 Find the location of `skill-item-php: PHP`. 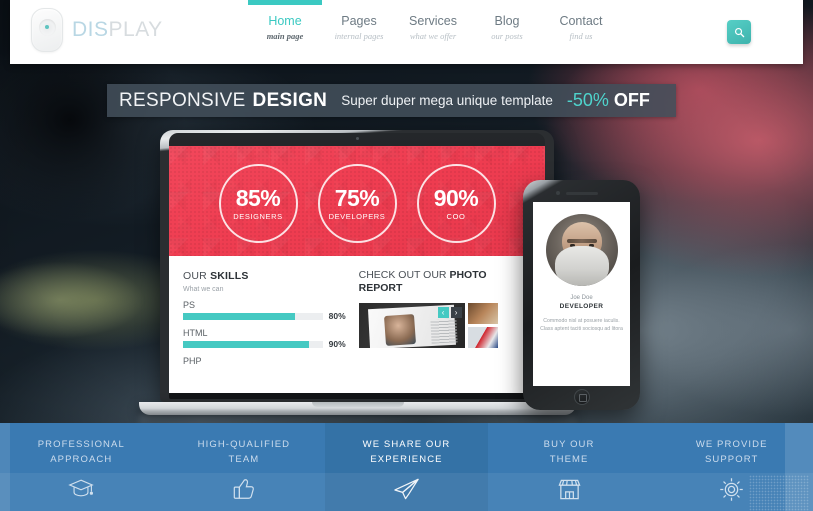

skill-item-php: PHP is located at coordinates (267, 361).